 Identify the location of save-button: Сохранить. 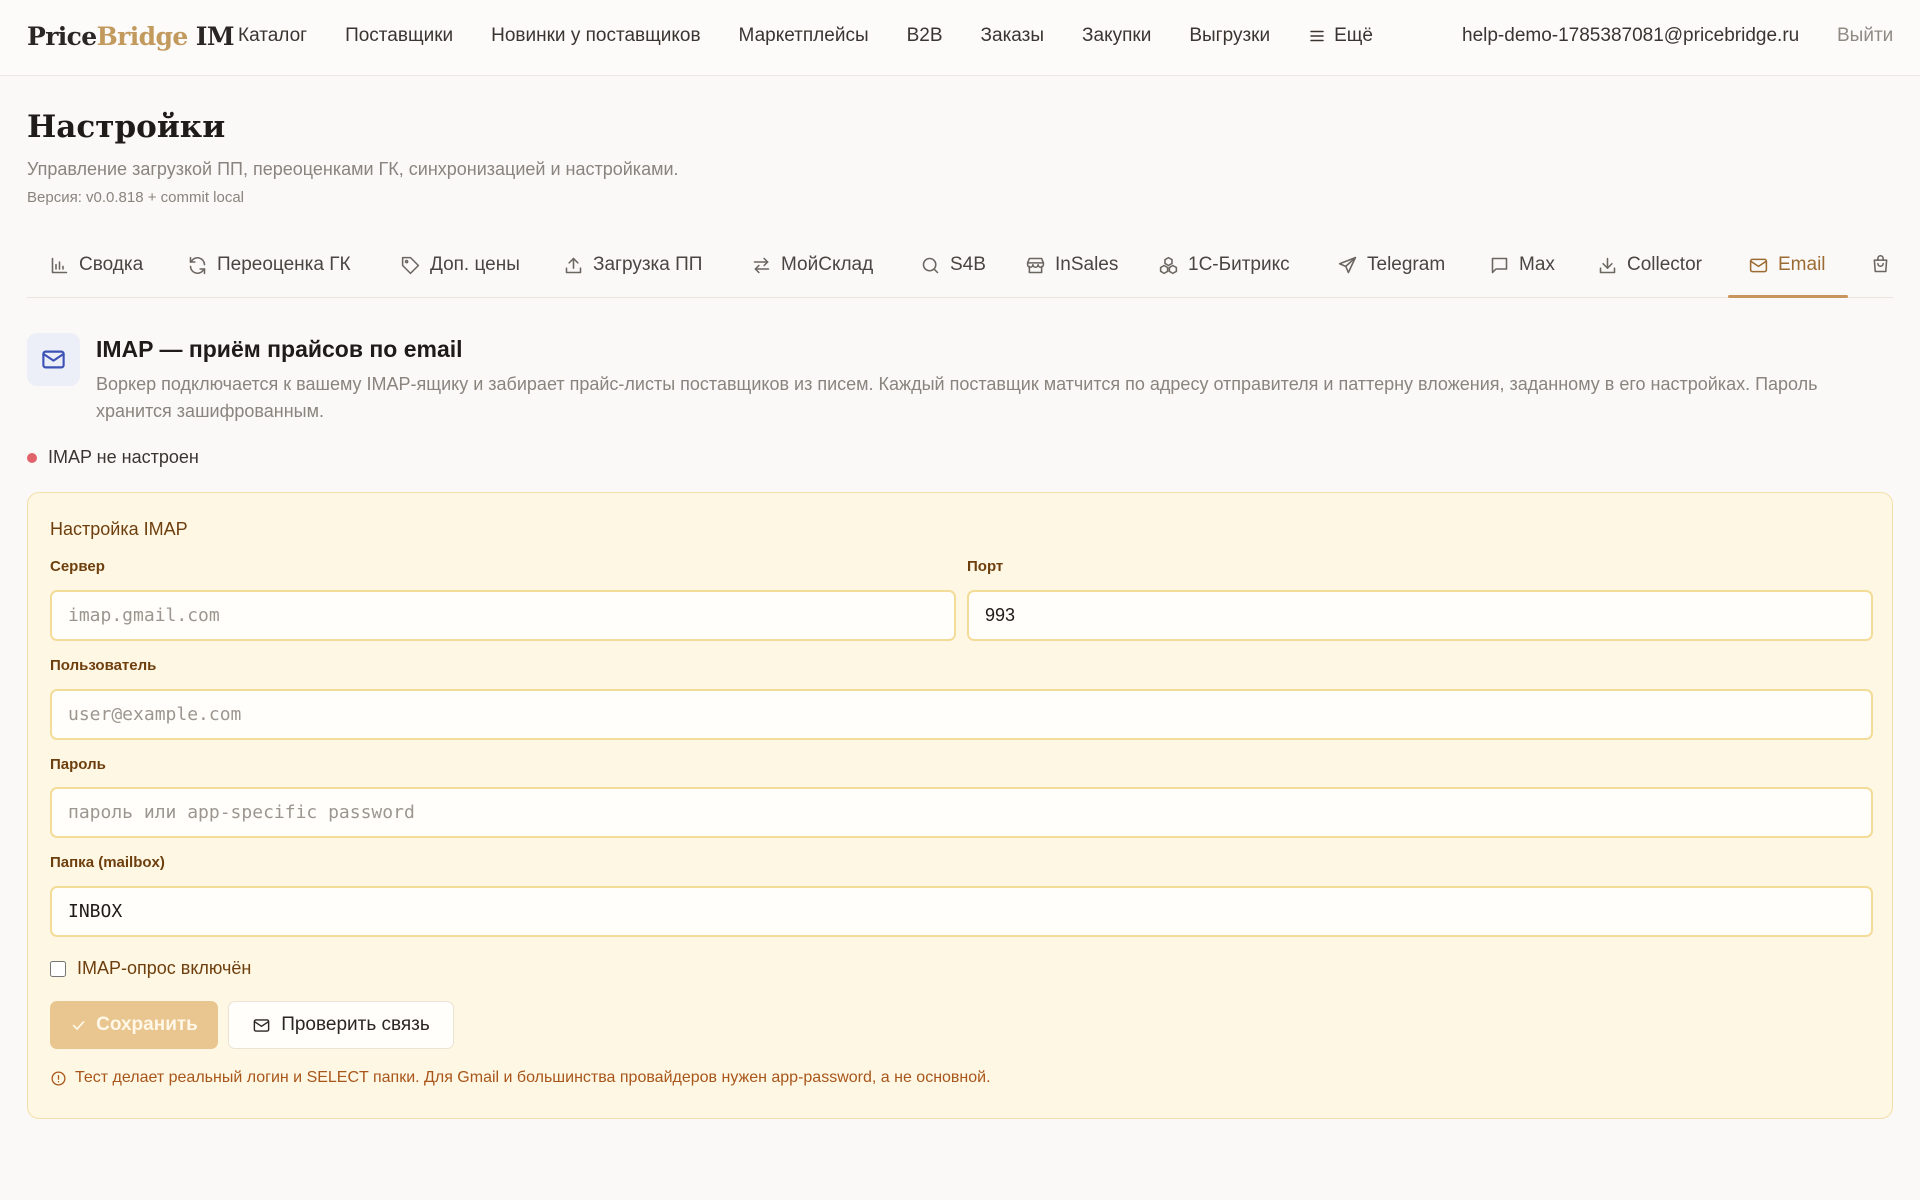
(134, 1025).